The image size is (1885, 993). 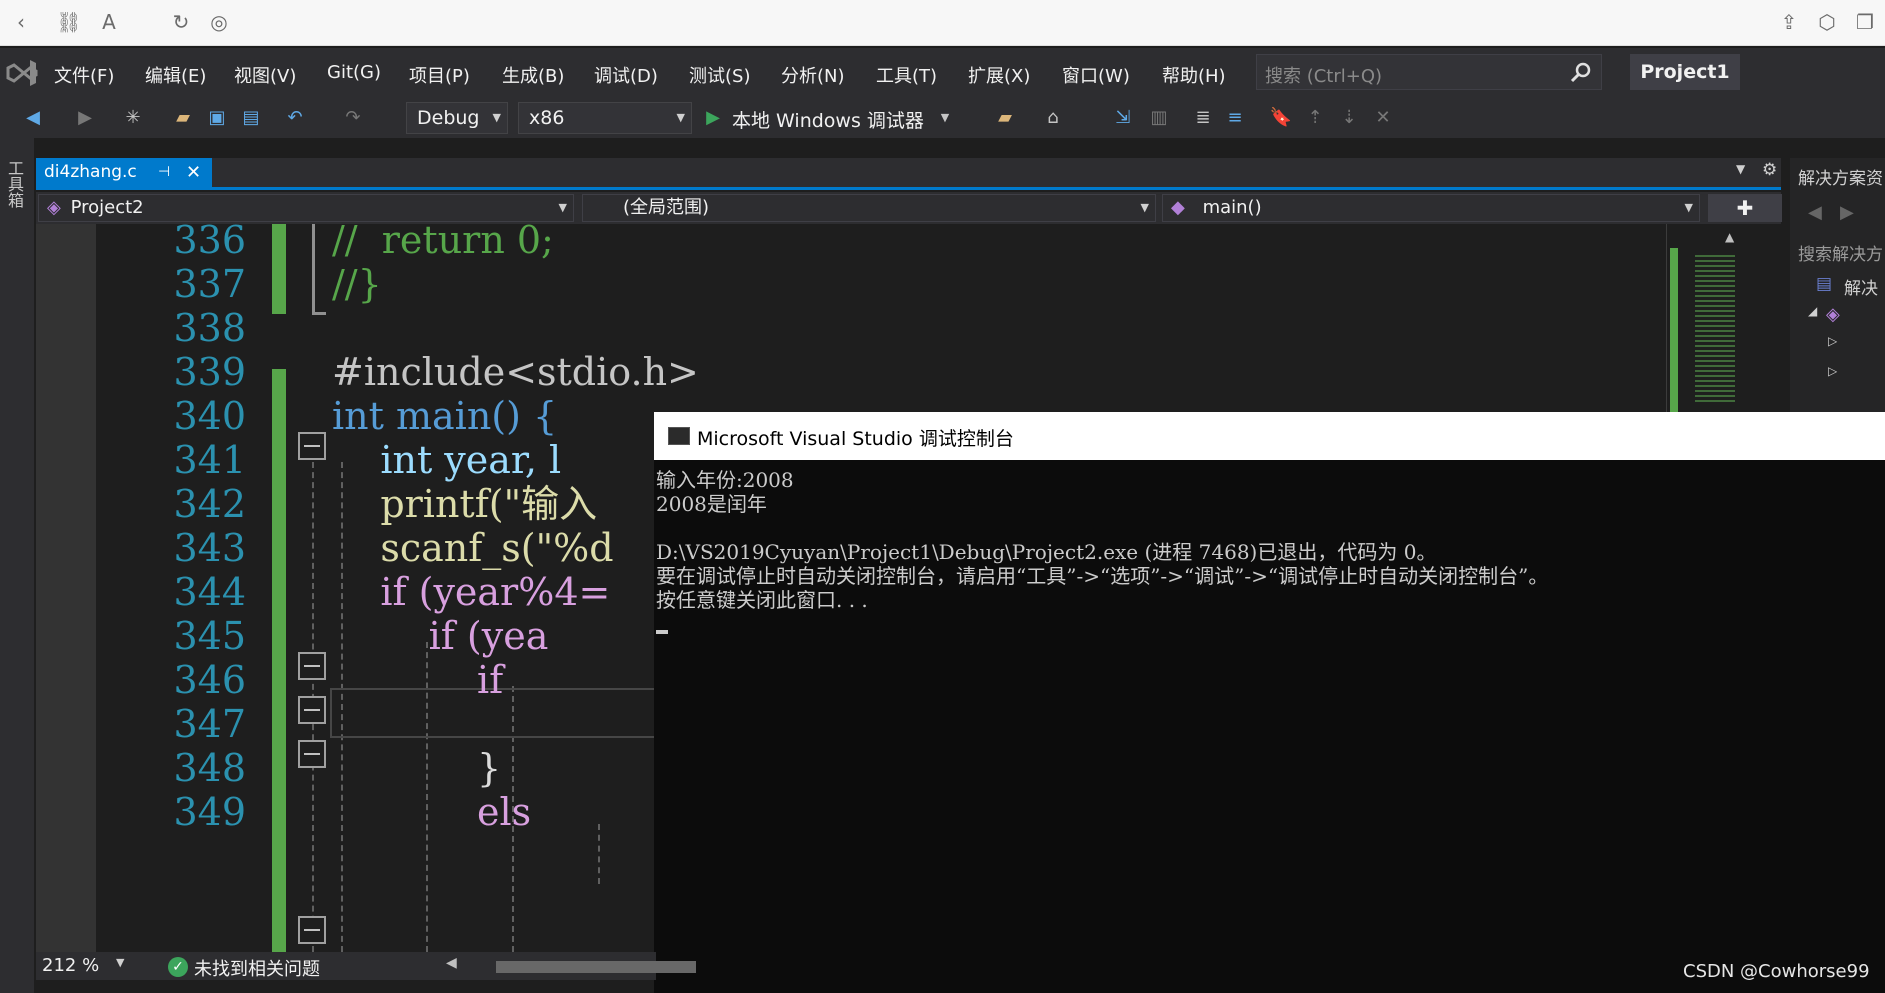 What do you see at coordinates (1740, 169) in the screenshot?
I see `tab-list-dropdown-icon: ▼` at bounding box center [1740, 169].